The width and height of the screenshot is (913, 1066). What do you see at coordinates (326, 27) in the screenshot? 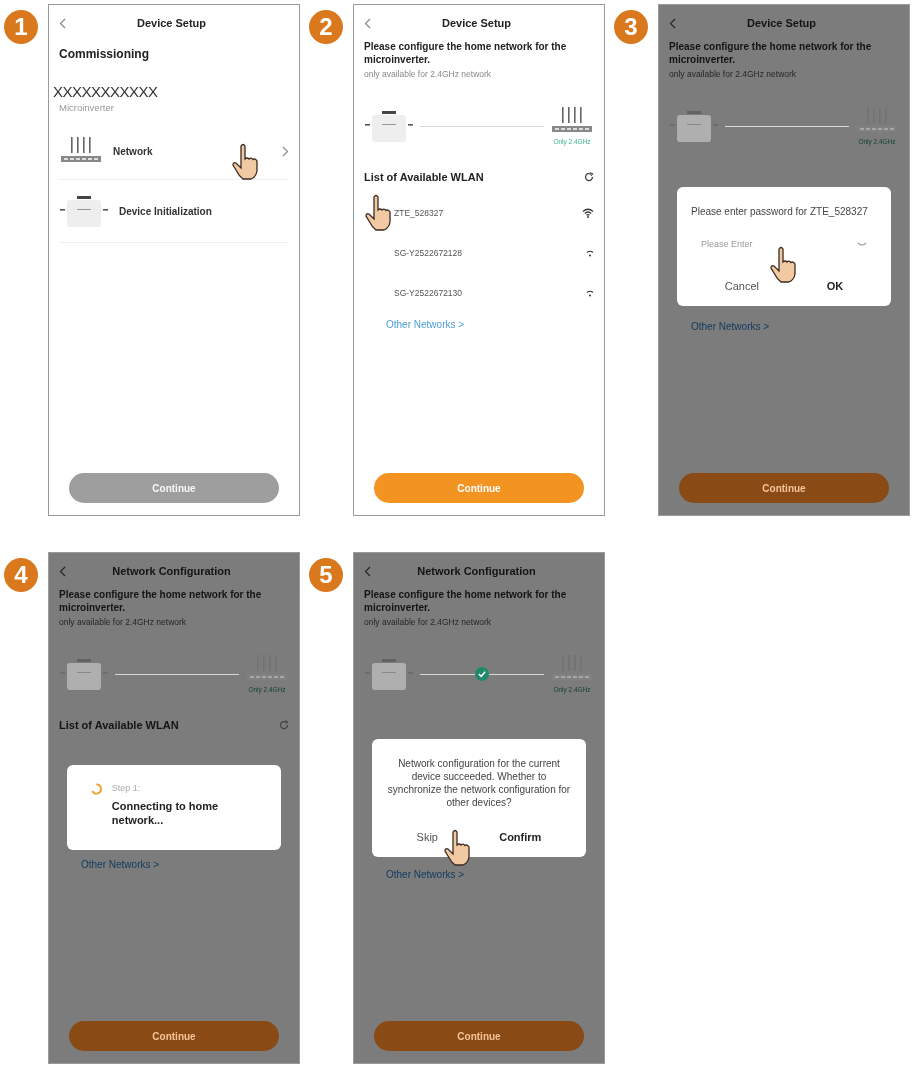
I see `step-number: 2` at bounding box center [326, 27].